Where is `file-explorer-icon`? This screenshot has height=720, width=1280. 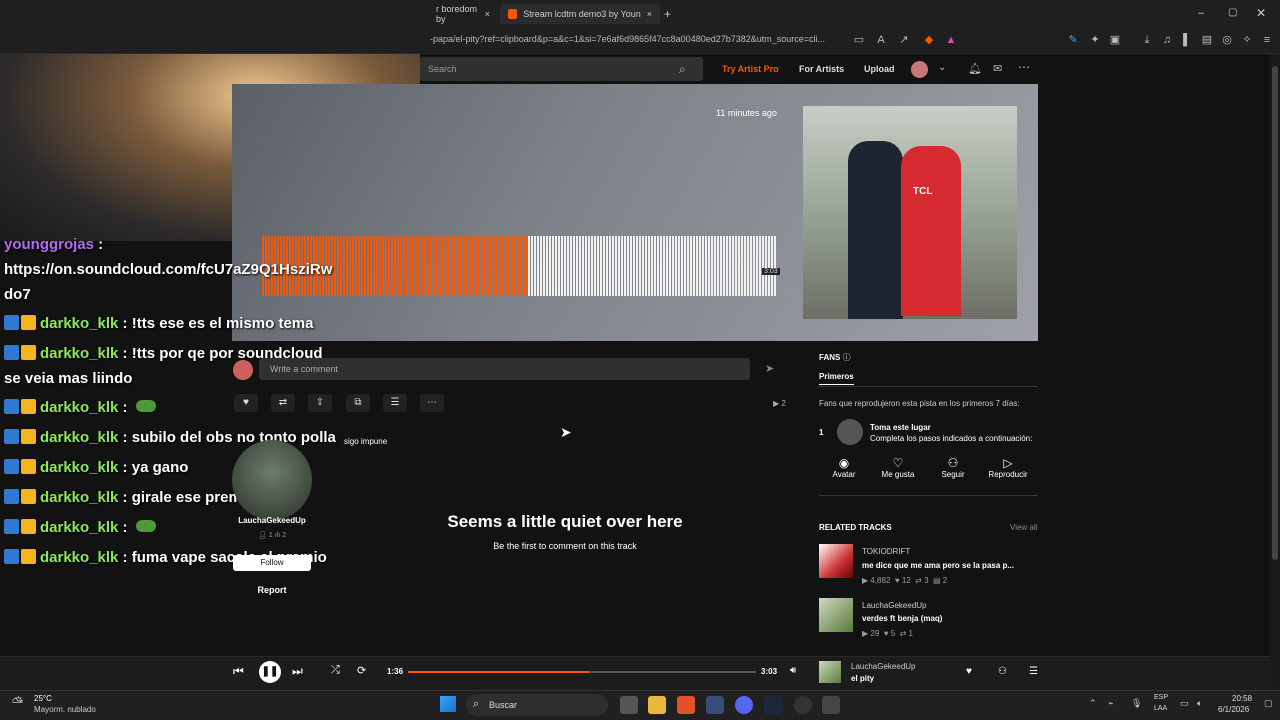 file-explorer-icon is located at coordinates (657, 705).